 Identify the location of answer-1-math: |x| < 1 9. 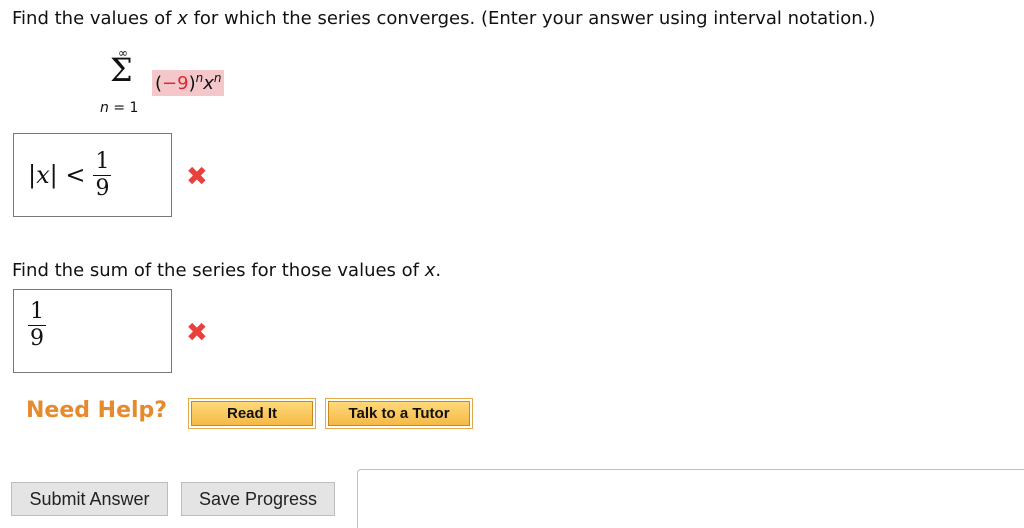
(70, 175).